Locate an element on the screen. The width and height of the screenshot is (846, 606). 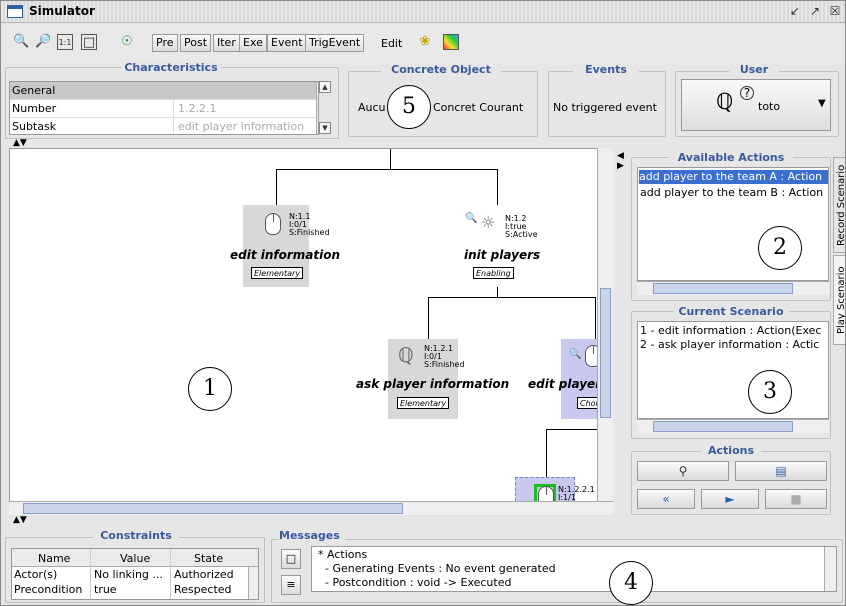
table-row: General is located at coordinates (164, 91).